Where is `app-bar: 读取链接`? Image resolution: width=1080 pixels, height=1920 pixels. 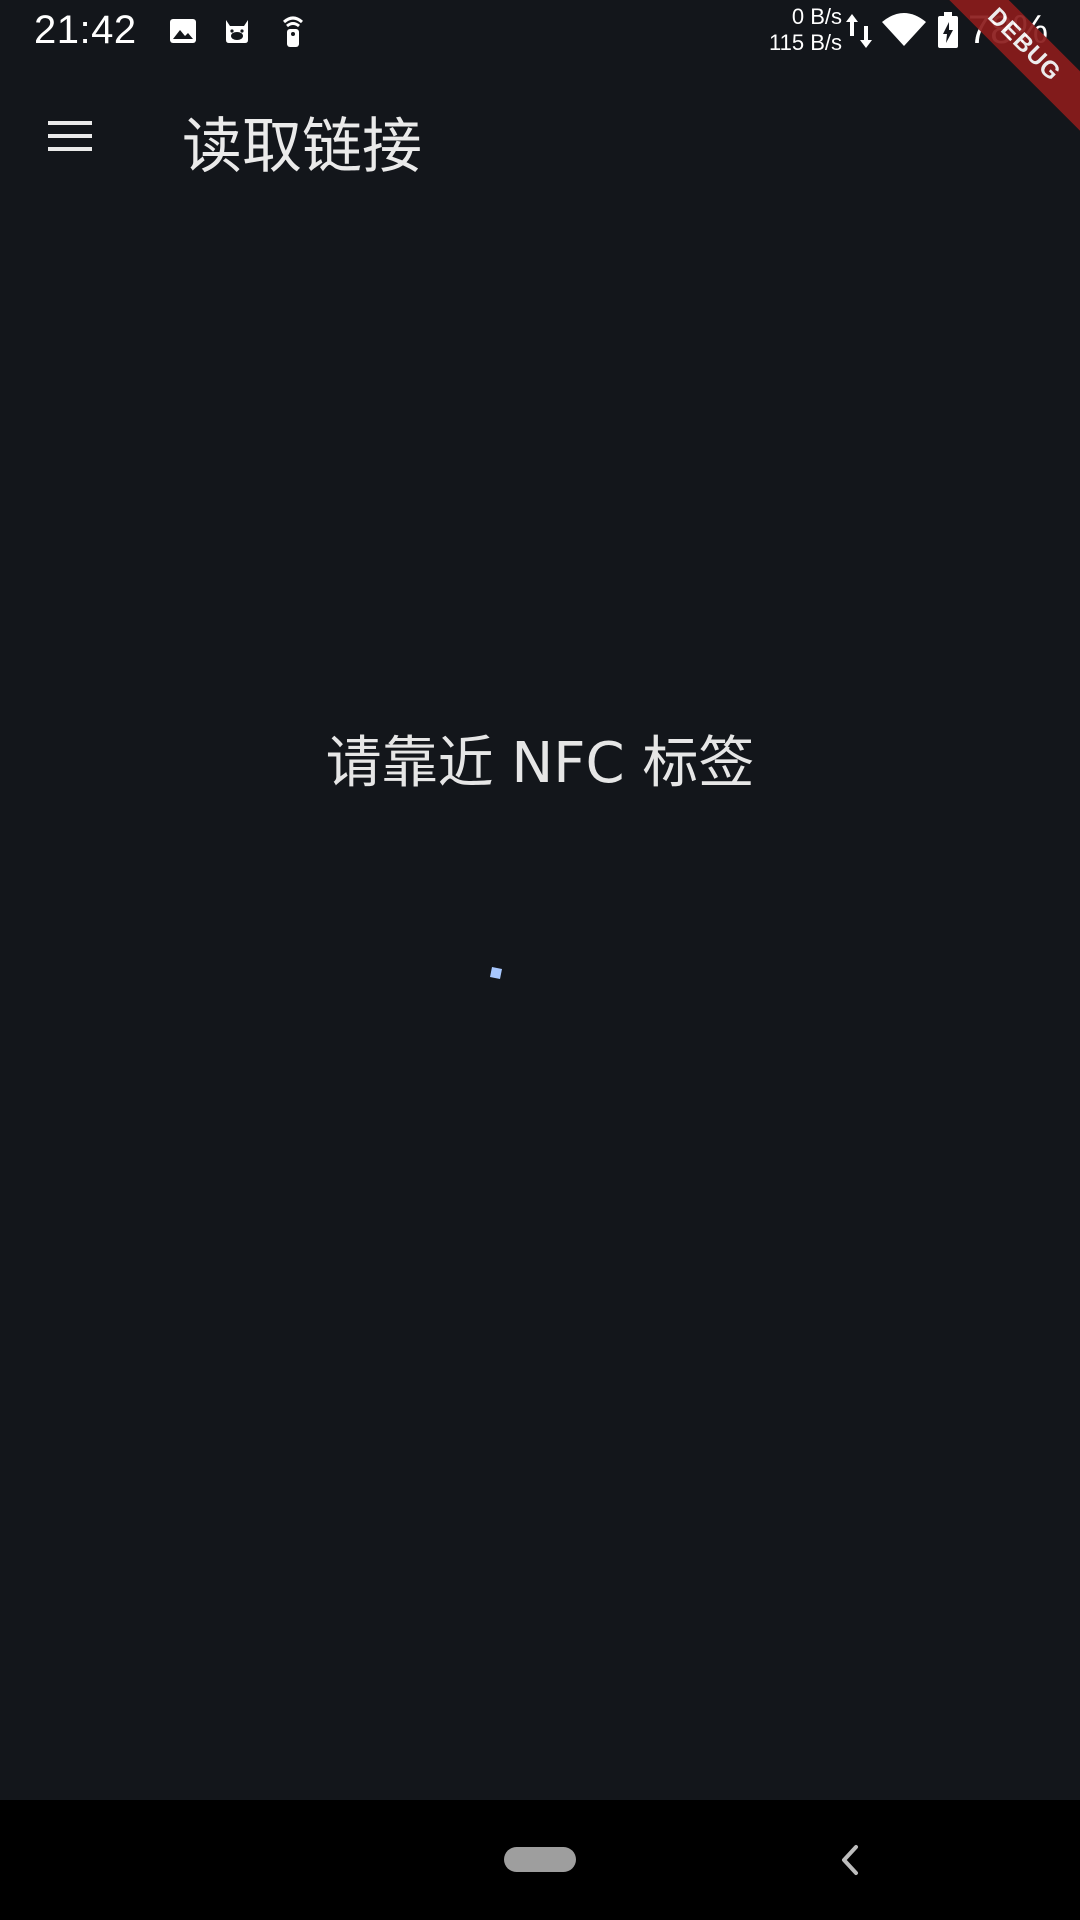 app-bar: 读取链接 is located at coordinates (540, 136).